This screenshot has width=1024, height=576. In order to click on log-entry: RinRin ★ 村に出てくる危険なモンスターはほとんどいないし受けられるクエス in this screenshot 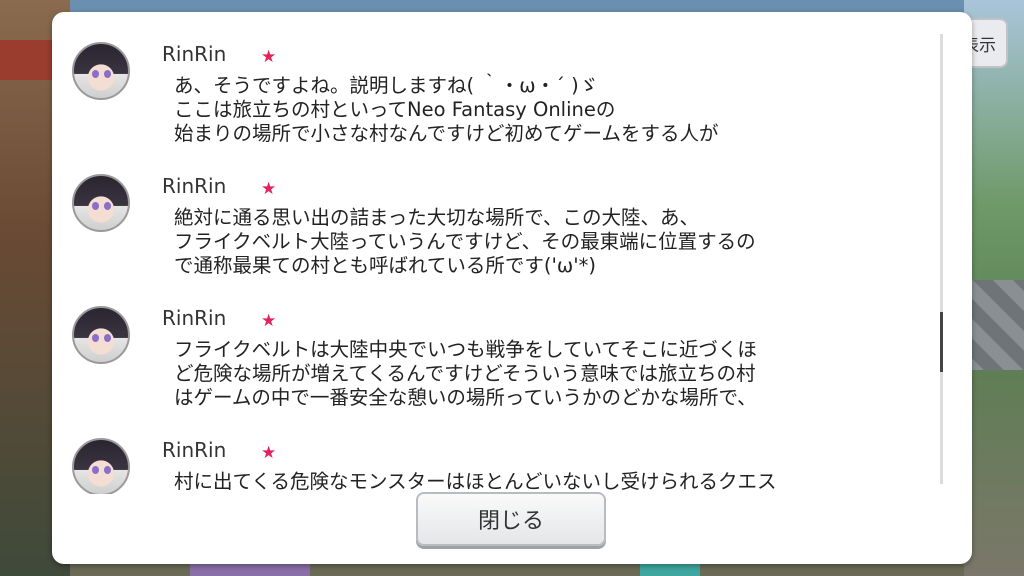, I will do `click(497, 461)`.